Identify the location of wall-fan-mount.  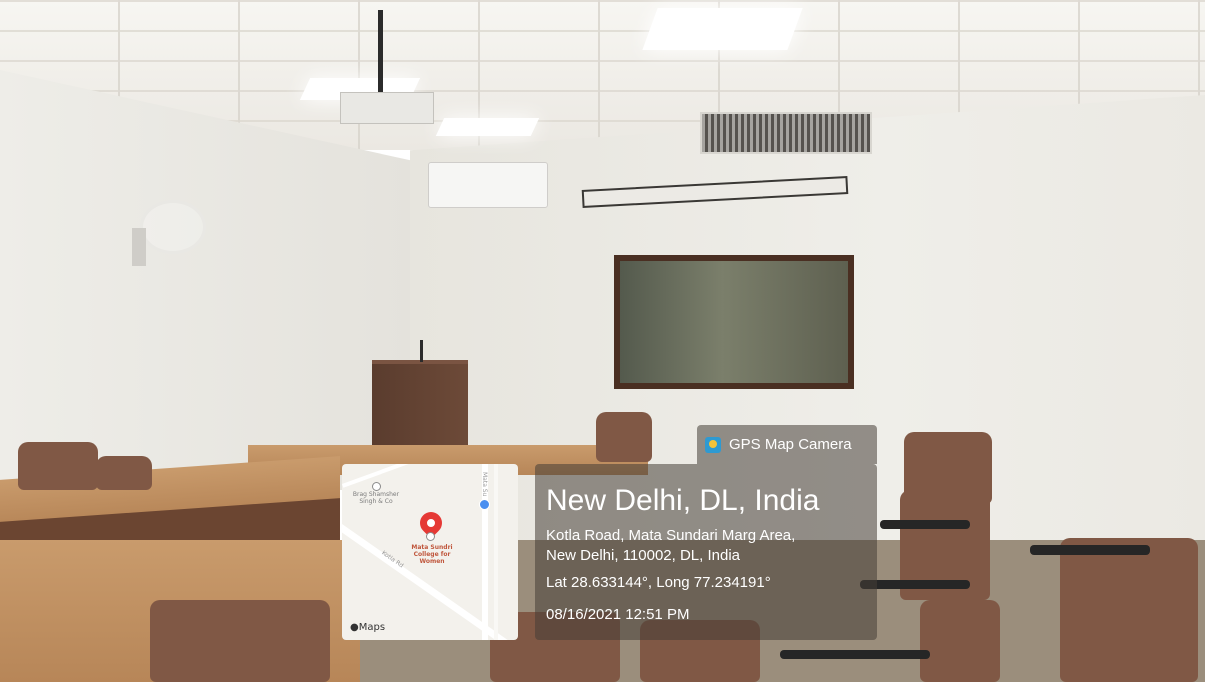
(139, 247).